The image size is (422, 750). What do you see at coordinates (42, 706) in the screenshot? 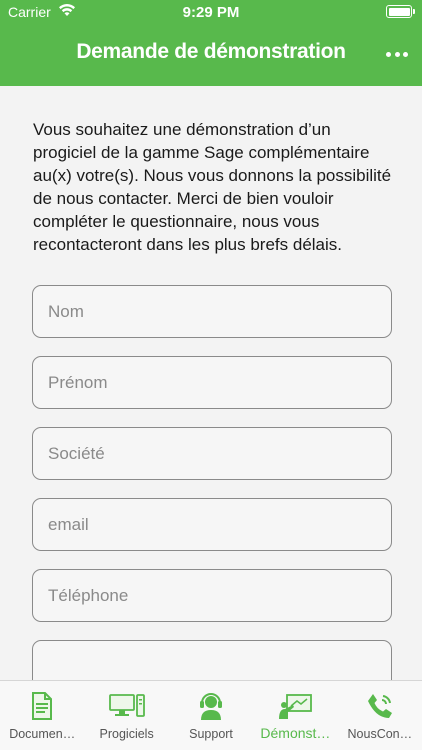
I see `document-icon` at bounding box center [42, 706].